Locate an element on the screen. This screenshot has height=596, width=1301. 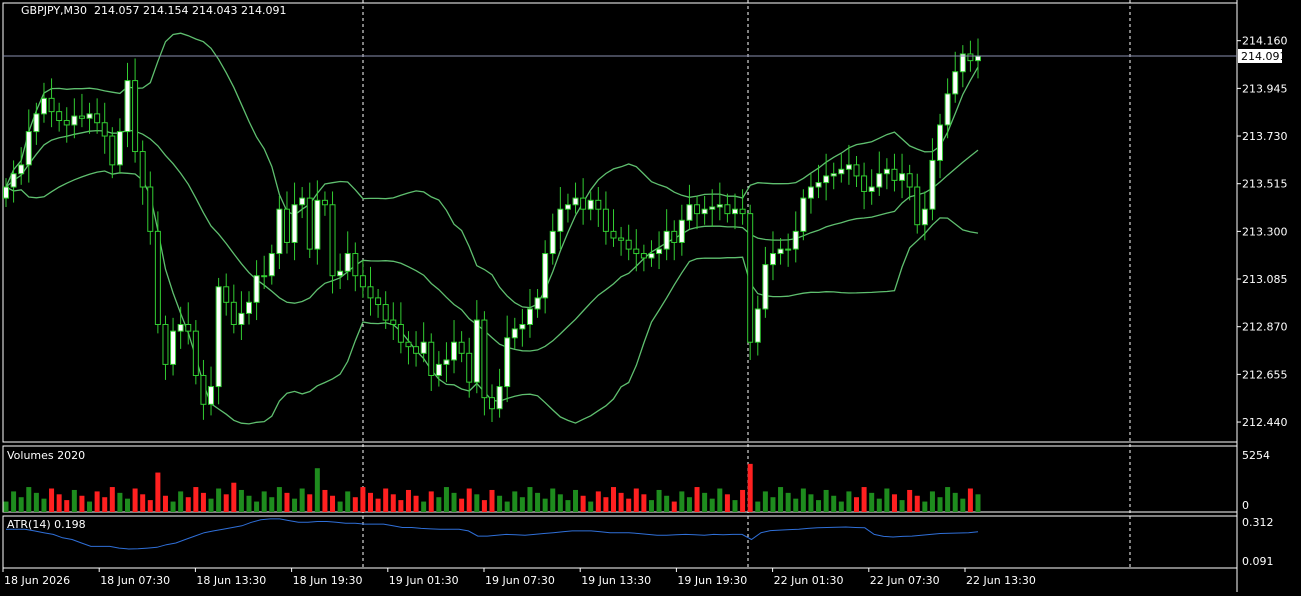
volume-pane-title: Volumes 2020 is located at coordinates (46, 455).